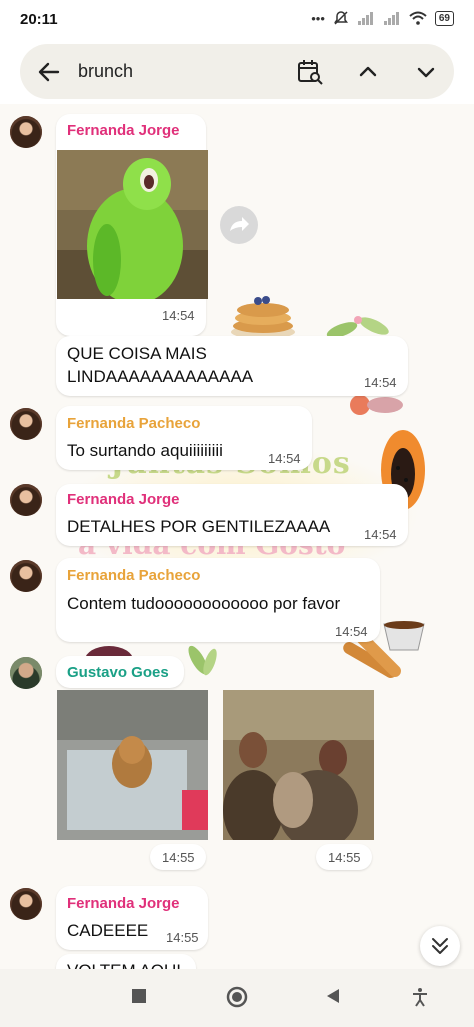 This screenshot has height=1027, width=474. What do you see at coordinates (132, 224) in the screenshot?
I see `parrot-sticker-image` at bounding box center [132, 224].